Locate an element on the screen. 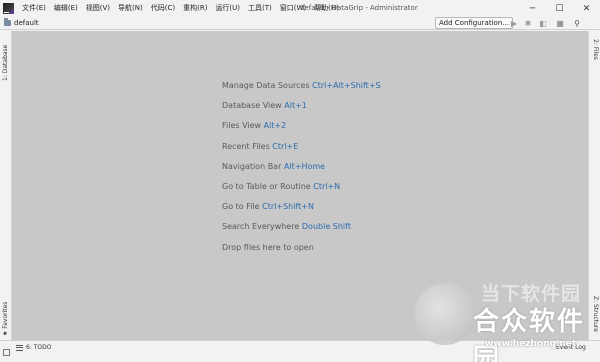 This screenshot has width=600, height=362. debug-icon: ✱ is located at coordinates (528, 23).